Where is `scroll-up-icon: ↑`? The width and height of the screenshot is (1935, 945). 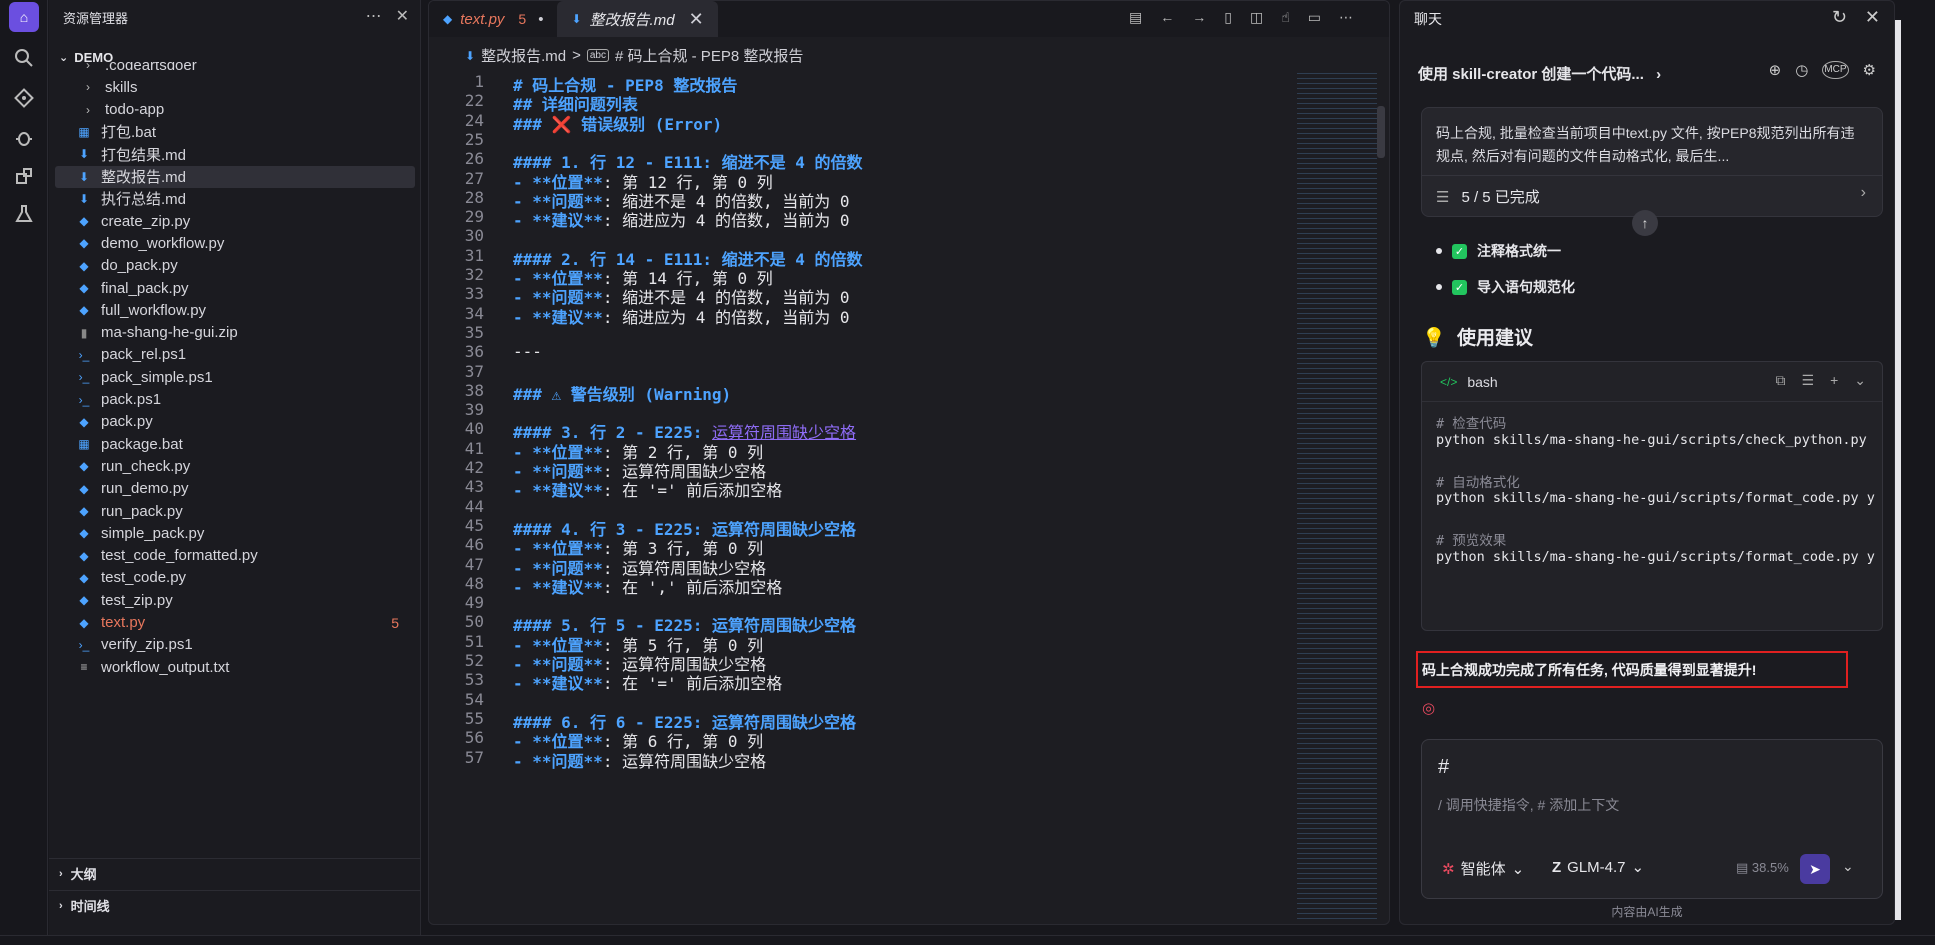
scroll-up-icon: ↑ is located at coordinates (1645, 223).